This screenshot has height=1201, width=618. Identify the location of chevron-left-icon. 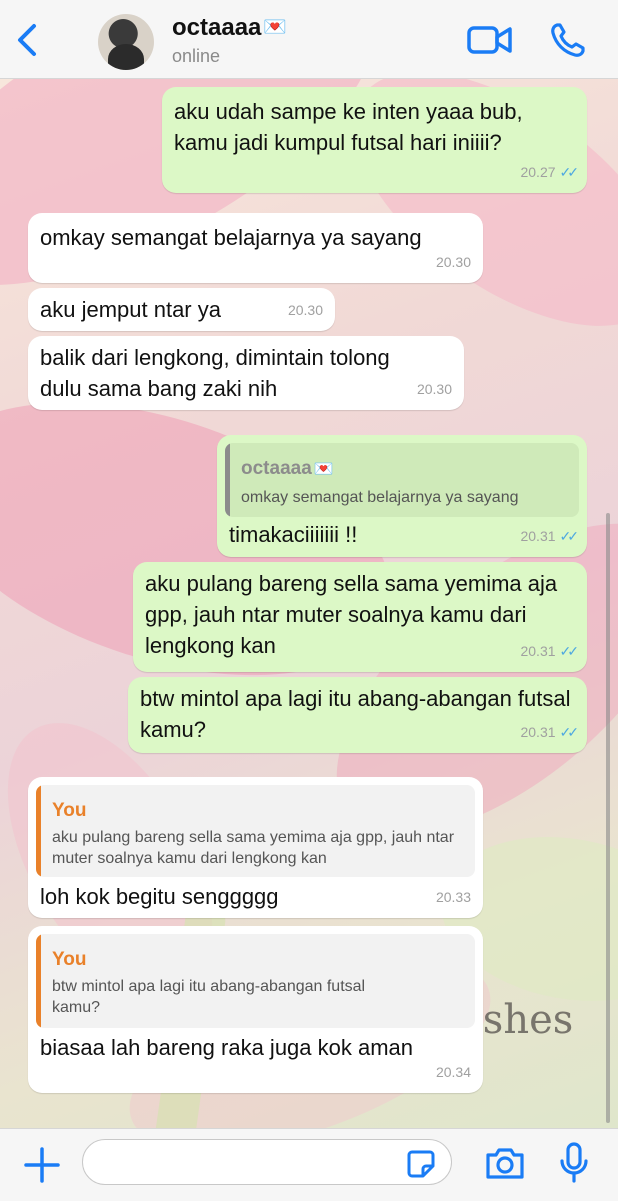
(27, 40).